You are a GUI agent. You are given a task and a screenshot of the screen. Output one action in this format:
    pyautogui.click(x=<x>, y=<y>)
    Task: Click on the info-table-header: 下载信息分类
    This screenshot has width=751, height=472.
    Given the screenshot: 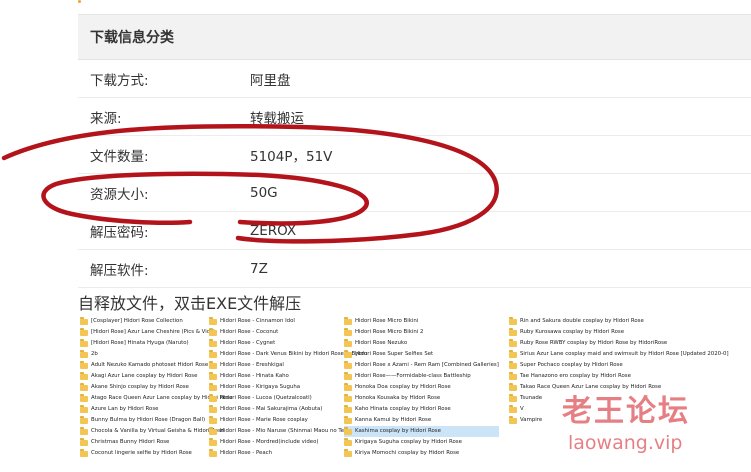 What is the action you would take?
    pyautogui.click(x=414, y=37)
    